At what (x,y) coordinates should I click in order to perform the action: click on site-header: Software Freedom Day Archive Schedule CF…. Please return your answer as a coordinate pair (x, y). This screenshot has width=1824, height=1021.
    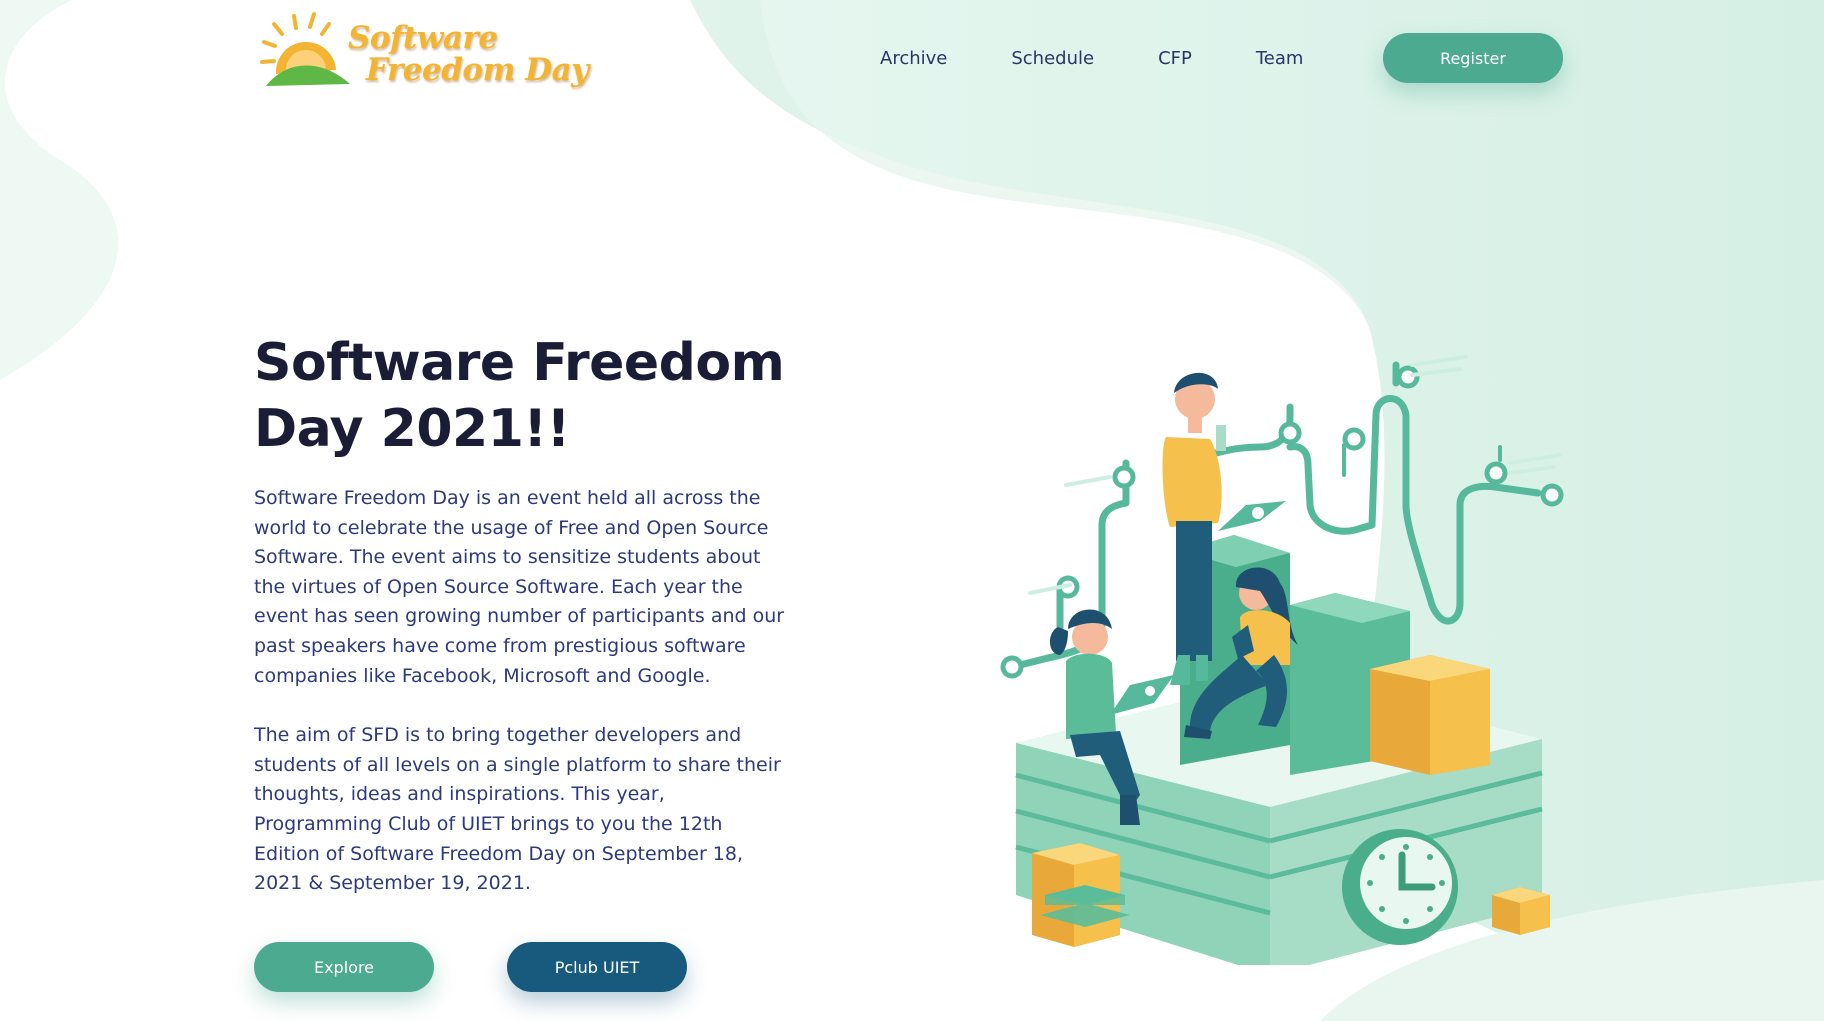
    Looking at the image, I should click on (912, 60).